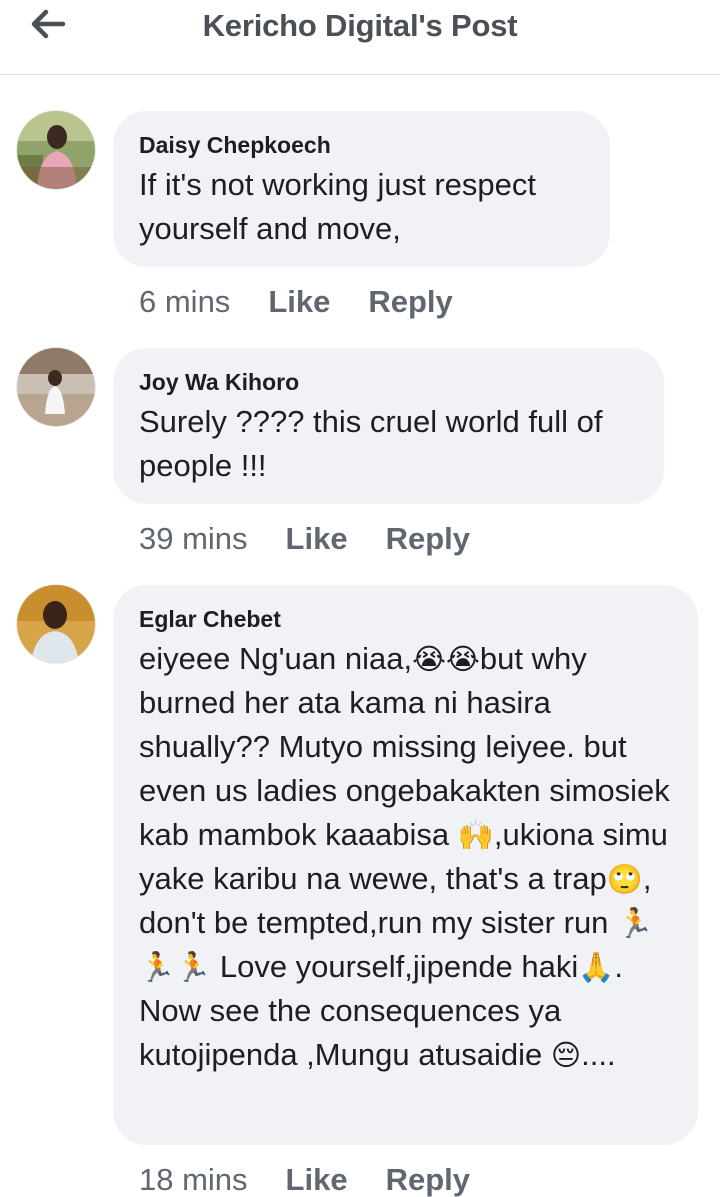  What do you see at coordinates (624, 879) in the screenshot?
I see `eye-roll-emoji: 🙄` at bounding box center [624, 879].